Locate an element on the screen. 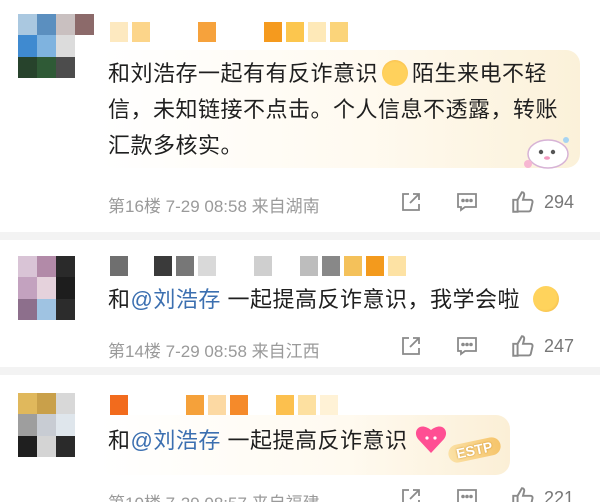 The image size is (600, 502). raising-hand-emoji-icon is located at coordinates (545, 299).